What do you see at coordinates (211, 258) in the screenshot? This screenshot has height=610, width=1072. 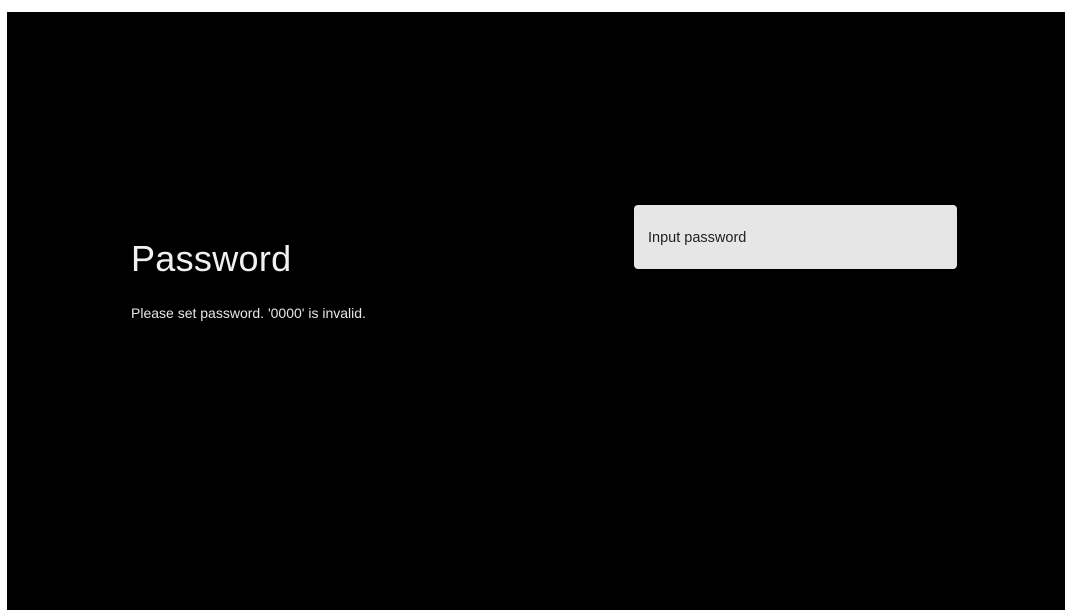 I see `page-title: Password` at bounding box center [211, 258].